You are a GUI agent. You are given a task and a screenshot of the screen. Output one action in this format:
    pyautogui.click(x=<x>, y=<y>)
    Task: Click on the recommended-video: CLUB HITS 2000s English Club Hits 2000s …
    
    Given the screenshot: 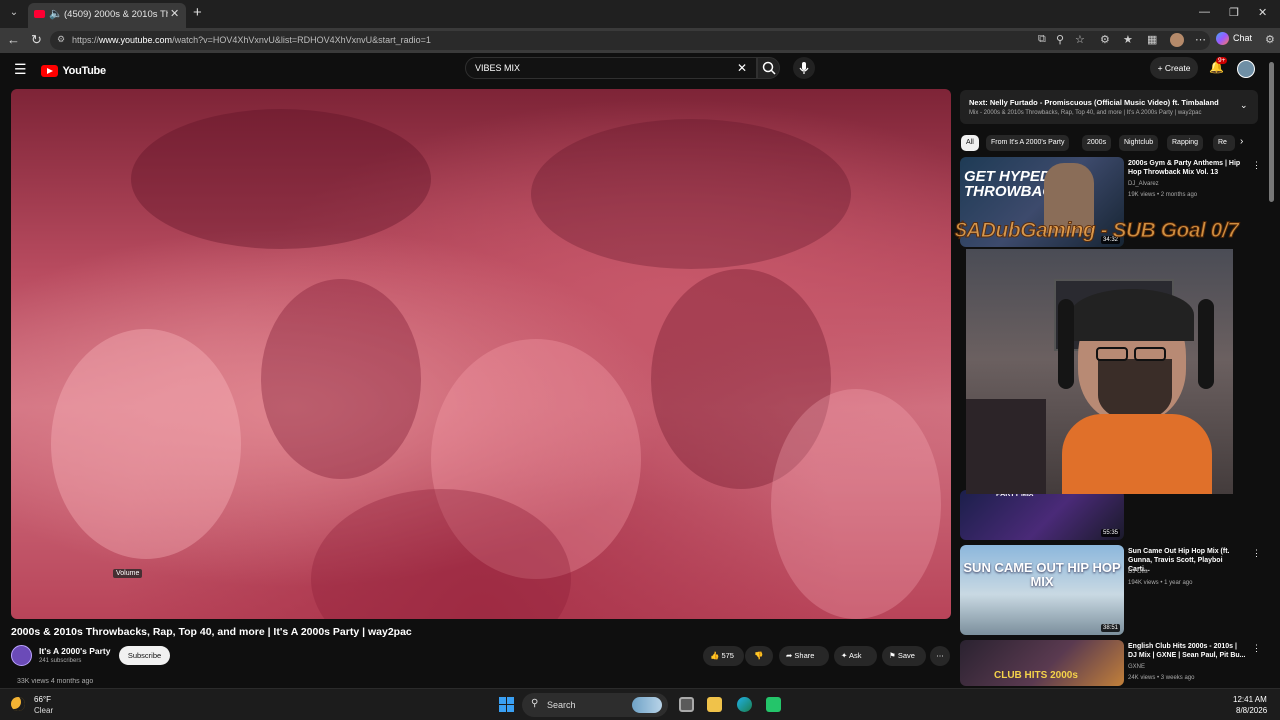 What is the action you would take?
    pyautogui.click(x=1109, y=663)
    